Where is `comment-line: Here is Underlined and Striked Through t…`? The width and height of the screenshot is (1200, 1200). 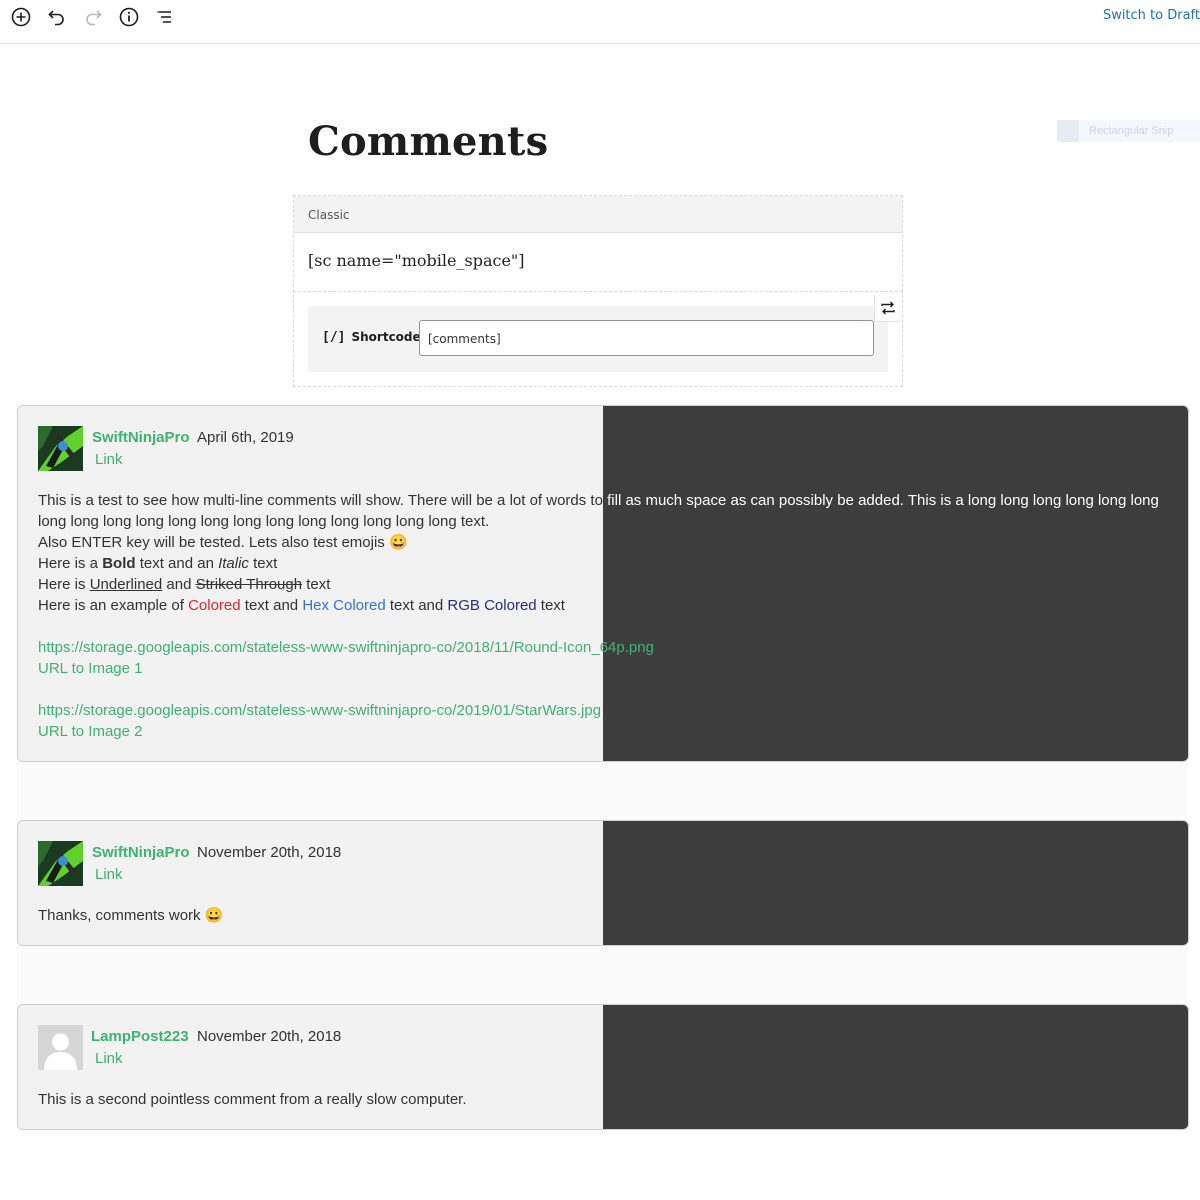 comment-line: Here is Underlined and Striked Through t… is located at coordinates (603, 584).